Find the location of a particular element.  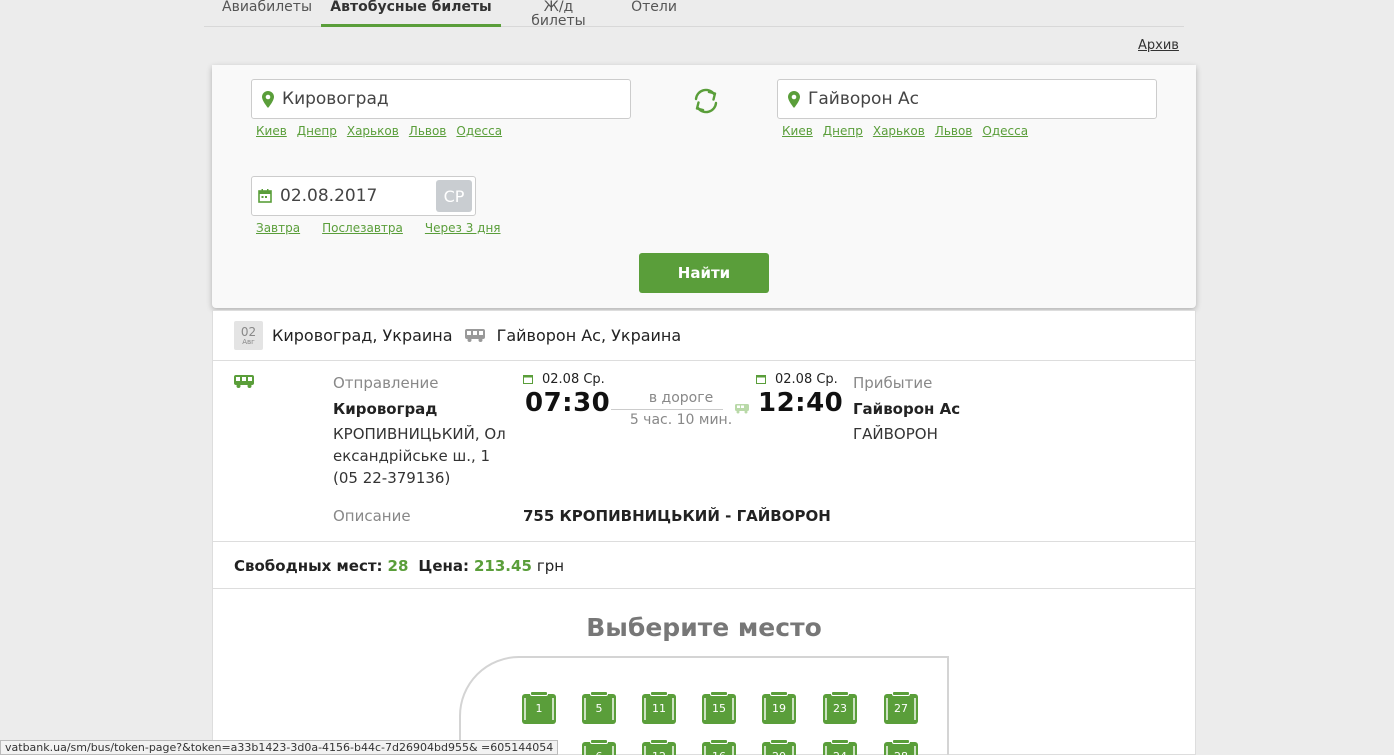

seat: 12 is located at coordinates (659, 747).